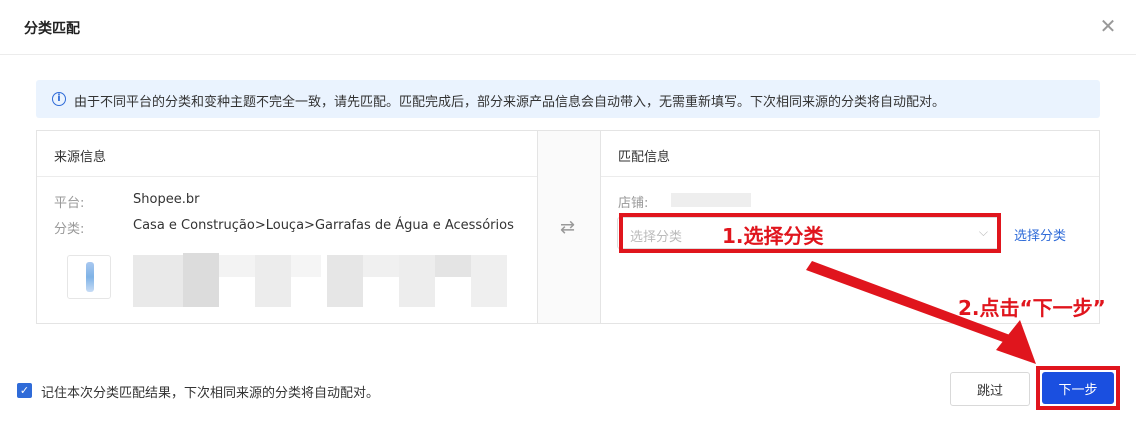 The width and height of the screenshot is (1136, 424). Describe the element at coordinates (24, 390) in the screenshot. I see `remember-checkbox: ✓` at that location.